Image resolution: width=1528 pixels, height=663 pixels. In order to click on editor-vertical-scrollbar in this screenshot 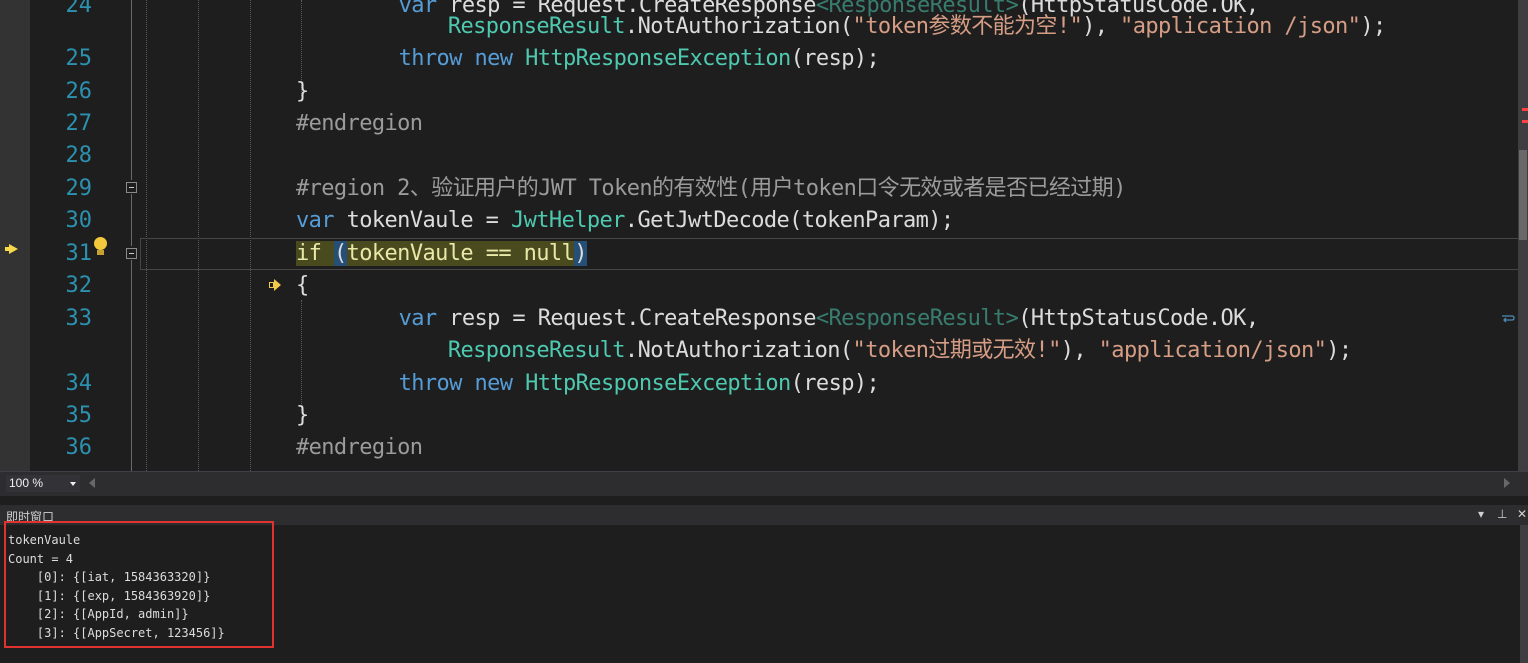, I will do `click(1523, 235)`.